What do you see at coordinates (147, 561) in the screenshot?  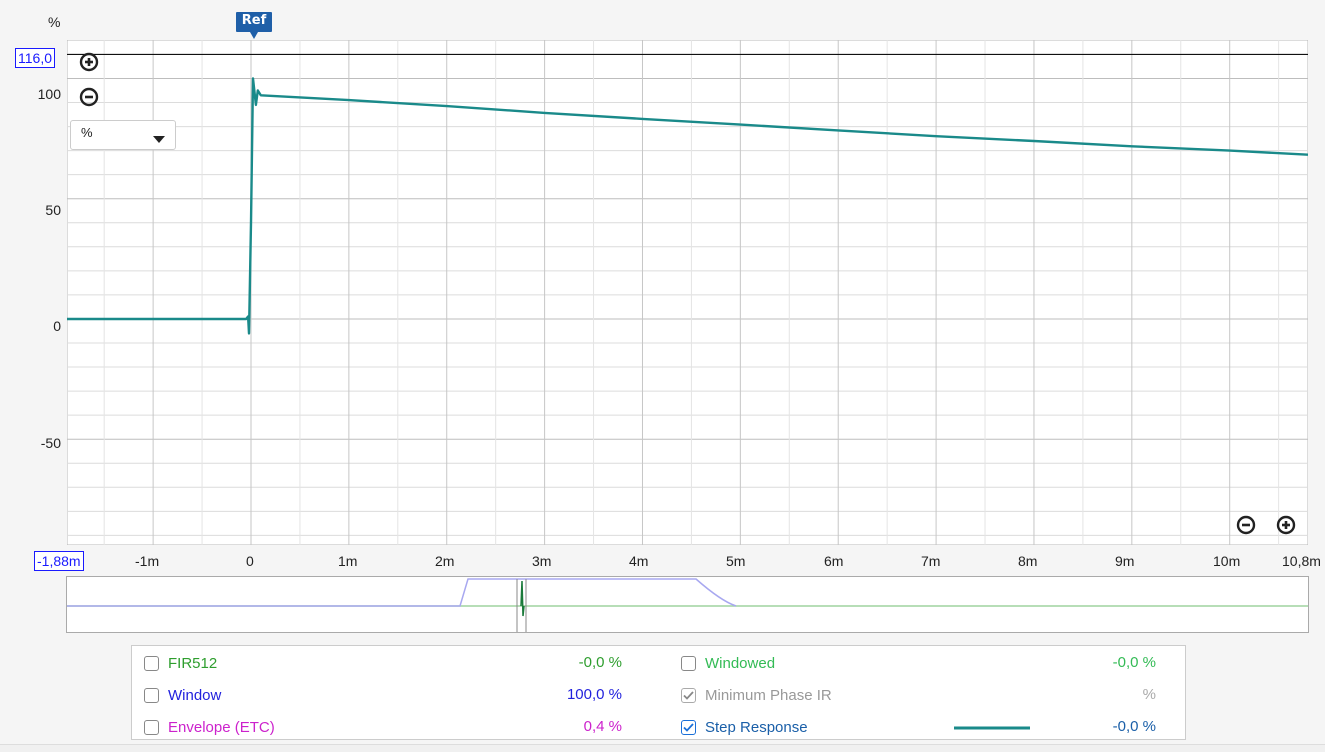 I see `x-tick-label: -1m` at bounding box center [147, 561].